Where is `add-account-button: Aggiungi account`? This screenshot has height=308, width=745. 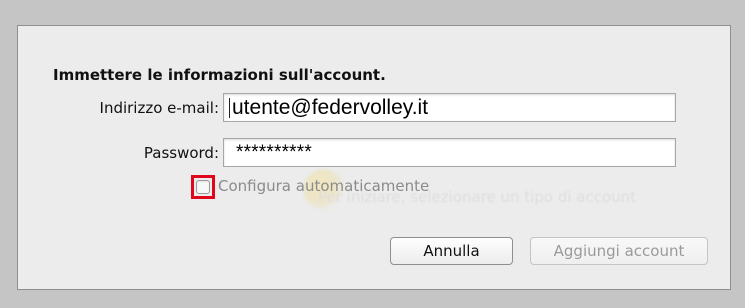 add-account-button: Aggiungi account is located at coordinates (619, 251).